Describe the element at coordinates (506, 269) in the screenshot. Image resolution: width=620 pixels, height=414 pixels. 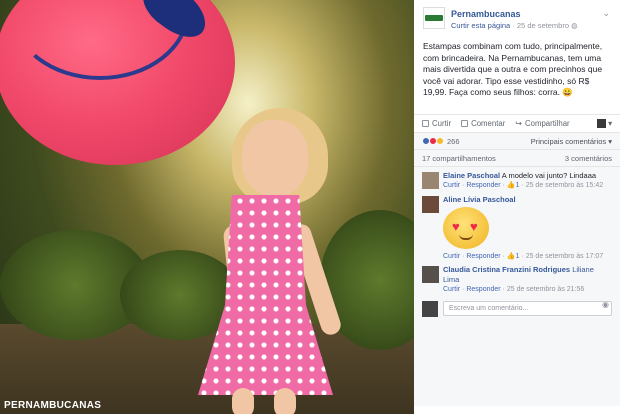
I see `comment-author: Claudia Cristina Franzini Rodrigues` at that location.